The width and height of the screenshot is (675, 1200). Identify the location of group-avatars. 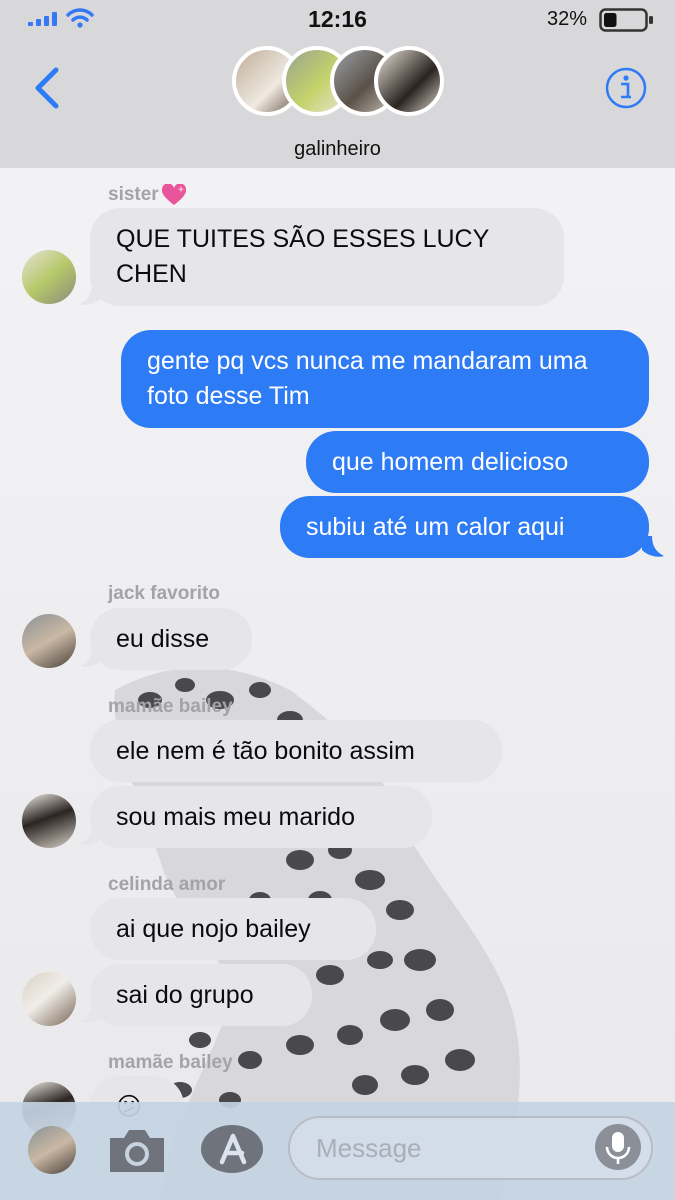
(338, 86).